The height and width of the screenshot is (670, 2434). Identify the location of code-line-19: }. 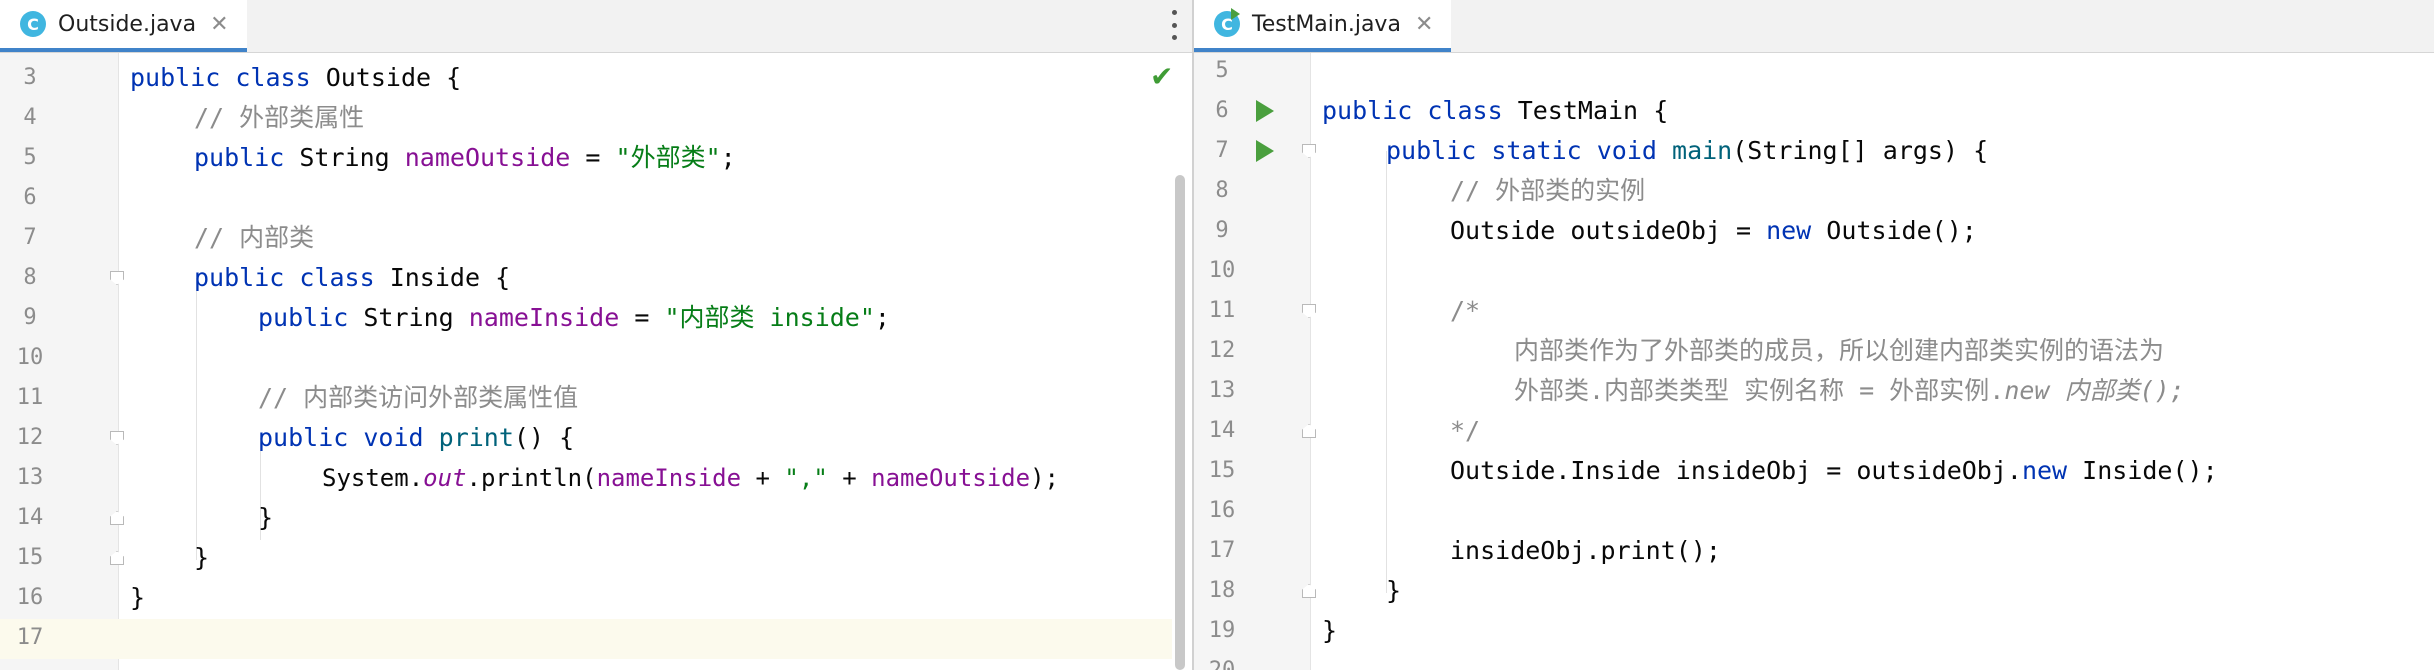
(1330, 630).